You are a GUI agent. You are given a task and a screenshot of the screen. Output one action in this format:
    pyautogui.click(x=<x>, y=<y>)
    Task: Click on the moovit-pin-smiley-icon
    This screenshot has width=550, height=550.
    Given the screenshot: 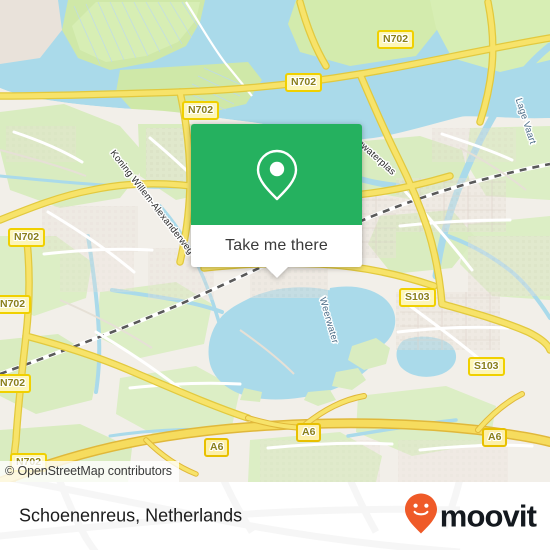 What is the action you would take?
    pyautogui.click(x=421, y=516)
    